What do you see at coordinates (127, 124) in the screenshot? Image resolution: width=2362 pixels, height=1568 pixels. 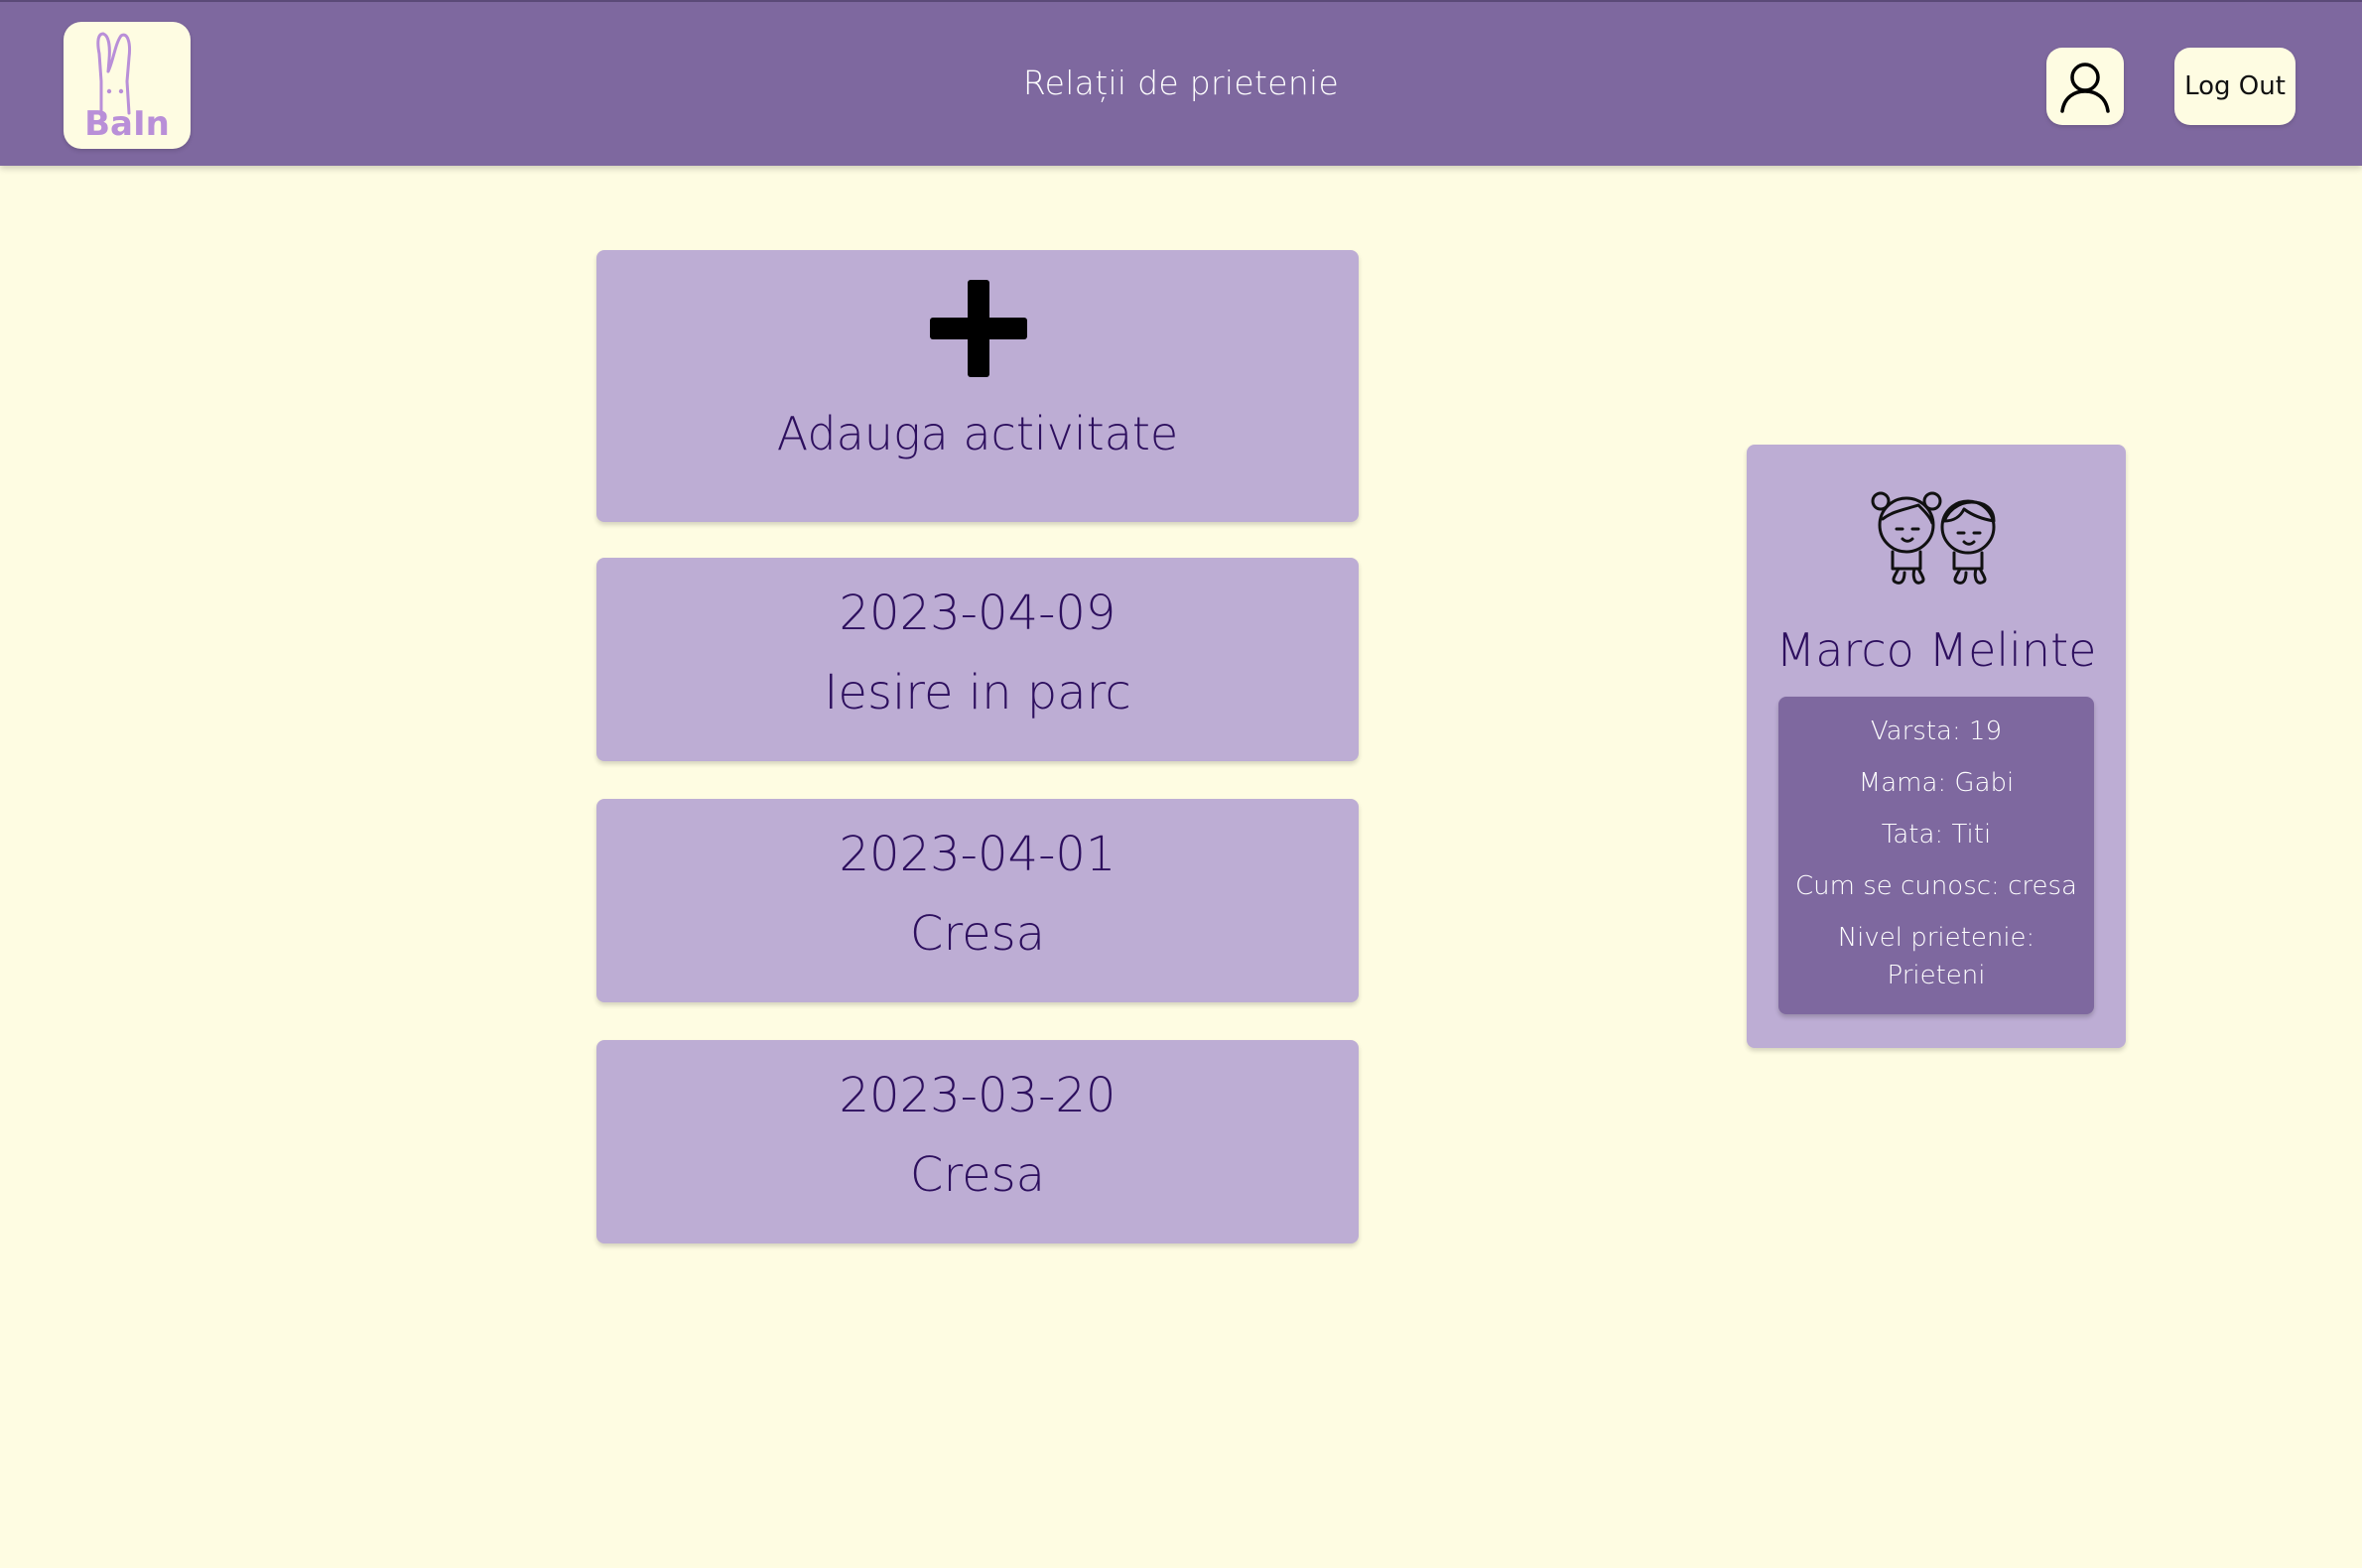 I see `logo-text: BaIn` at bounding box center [127, 124].